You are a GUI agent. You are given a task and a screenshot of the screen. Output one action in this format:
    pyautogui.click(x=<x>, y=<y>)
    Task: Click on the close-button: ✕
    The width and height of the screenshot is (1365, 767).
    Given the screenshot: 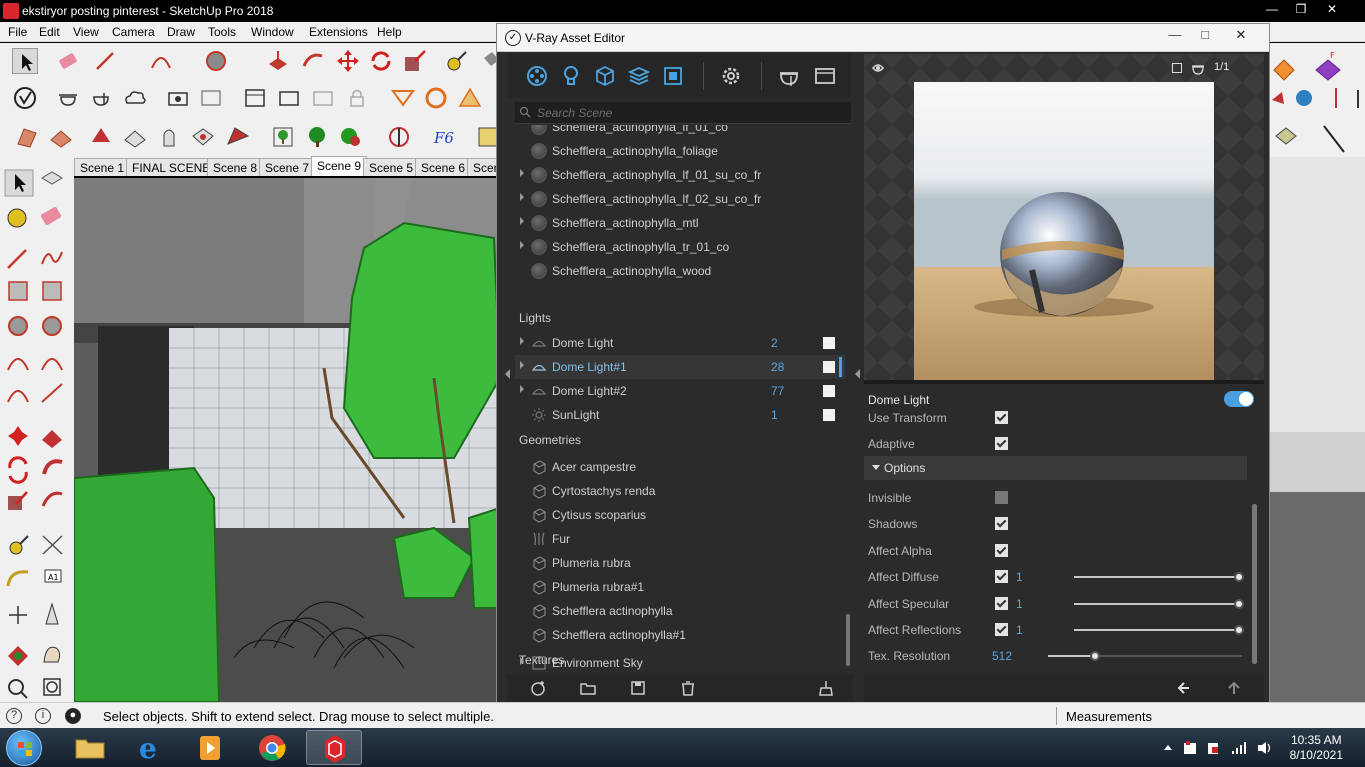 What is the action you would take?
    pyautogui.click(x=1332, y=10)
    